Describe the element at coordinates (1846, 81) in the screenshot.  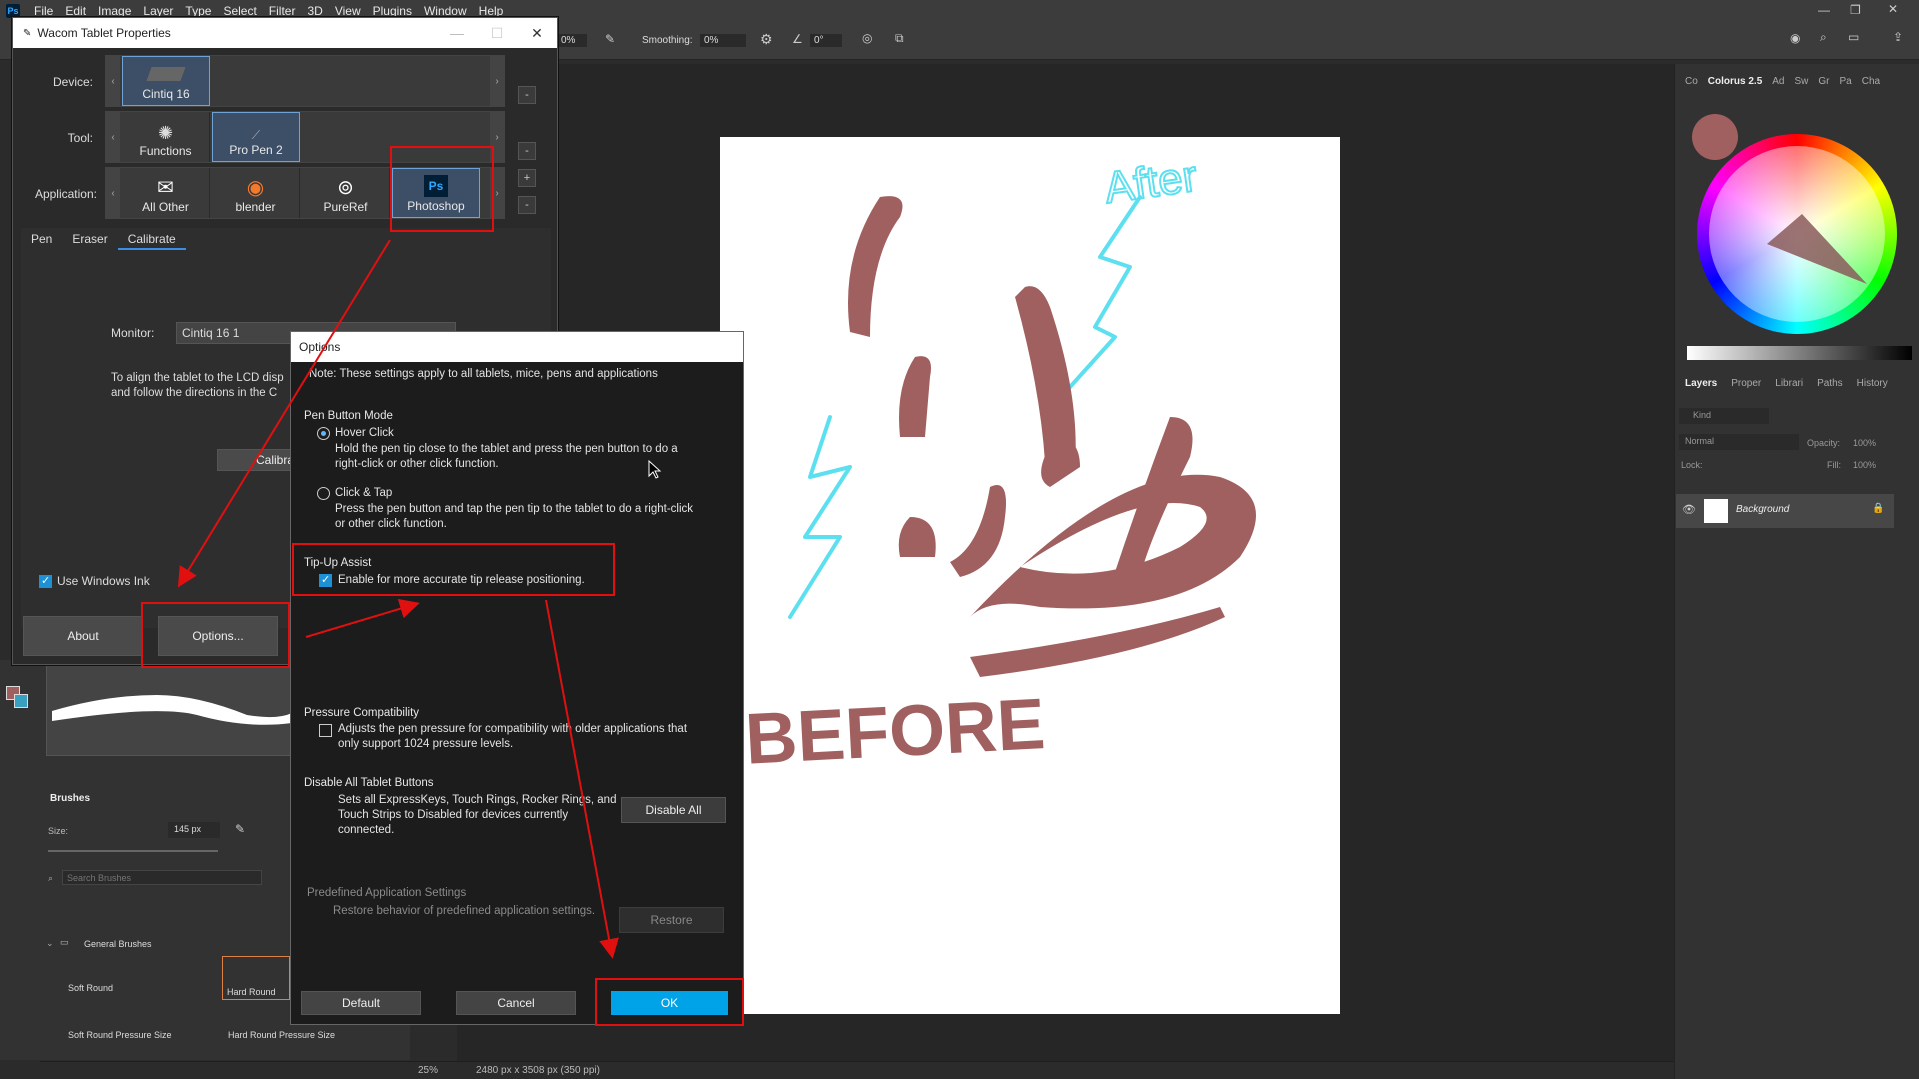
I see `tab-pa: Pa` at that location.